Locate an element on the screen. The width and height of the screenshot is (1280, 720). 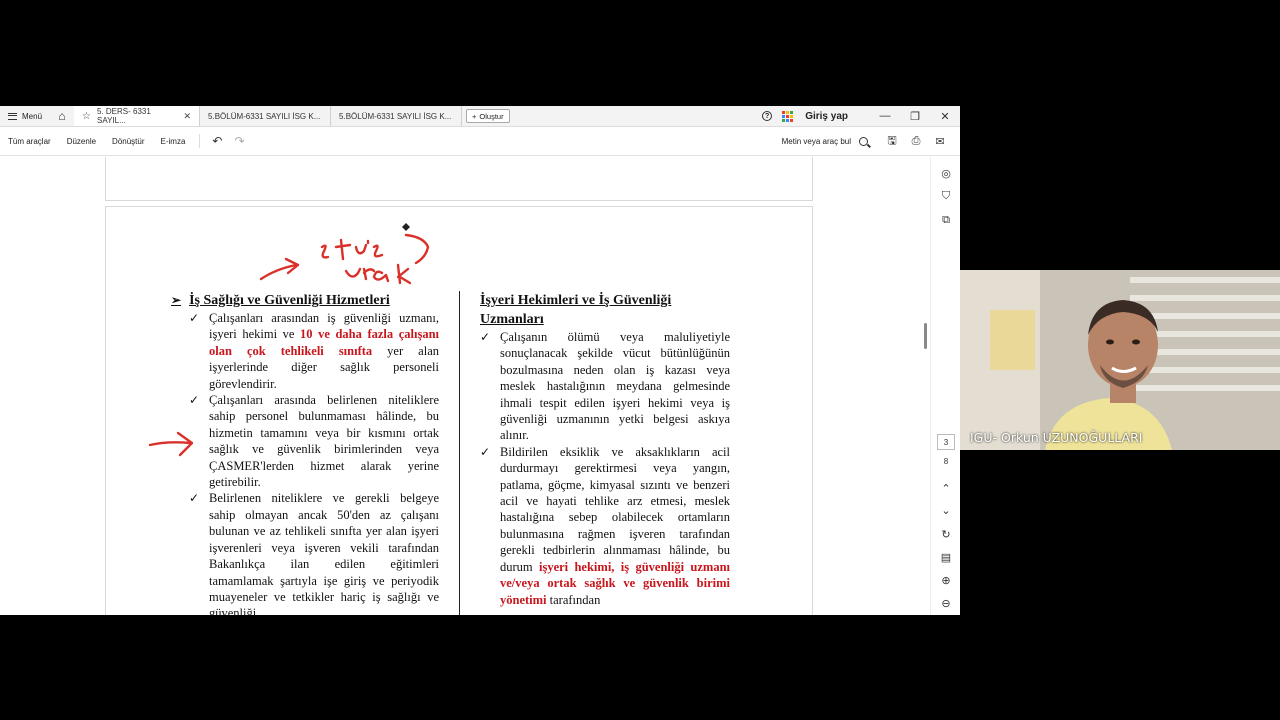
home-icon: ⌂ is located at coordinates (62, 116).